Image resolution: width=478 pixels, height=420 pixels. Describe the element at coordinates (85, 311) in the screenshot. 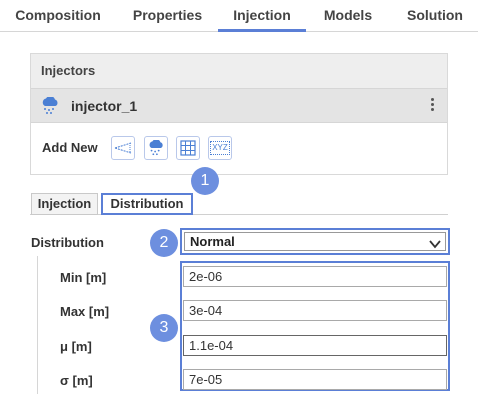

I see `max-label: Max [m]` at that location.